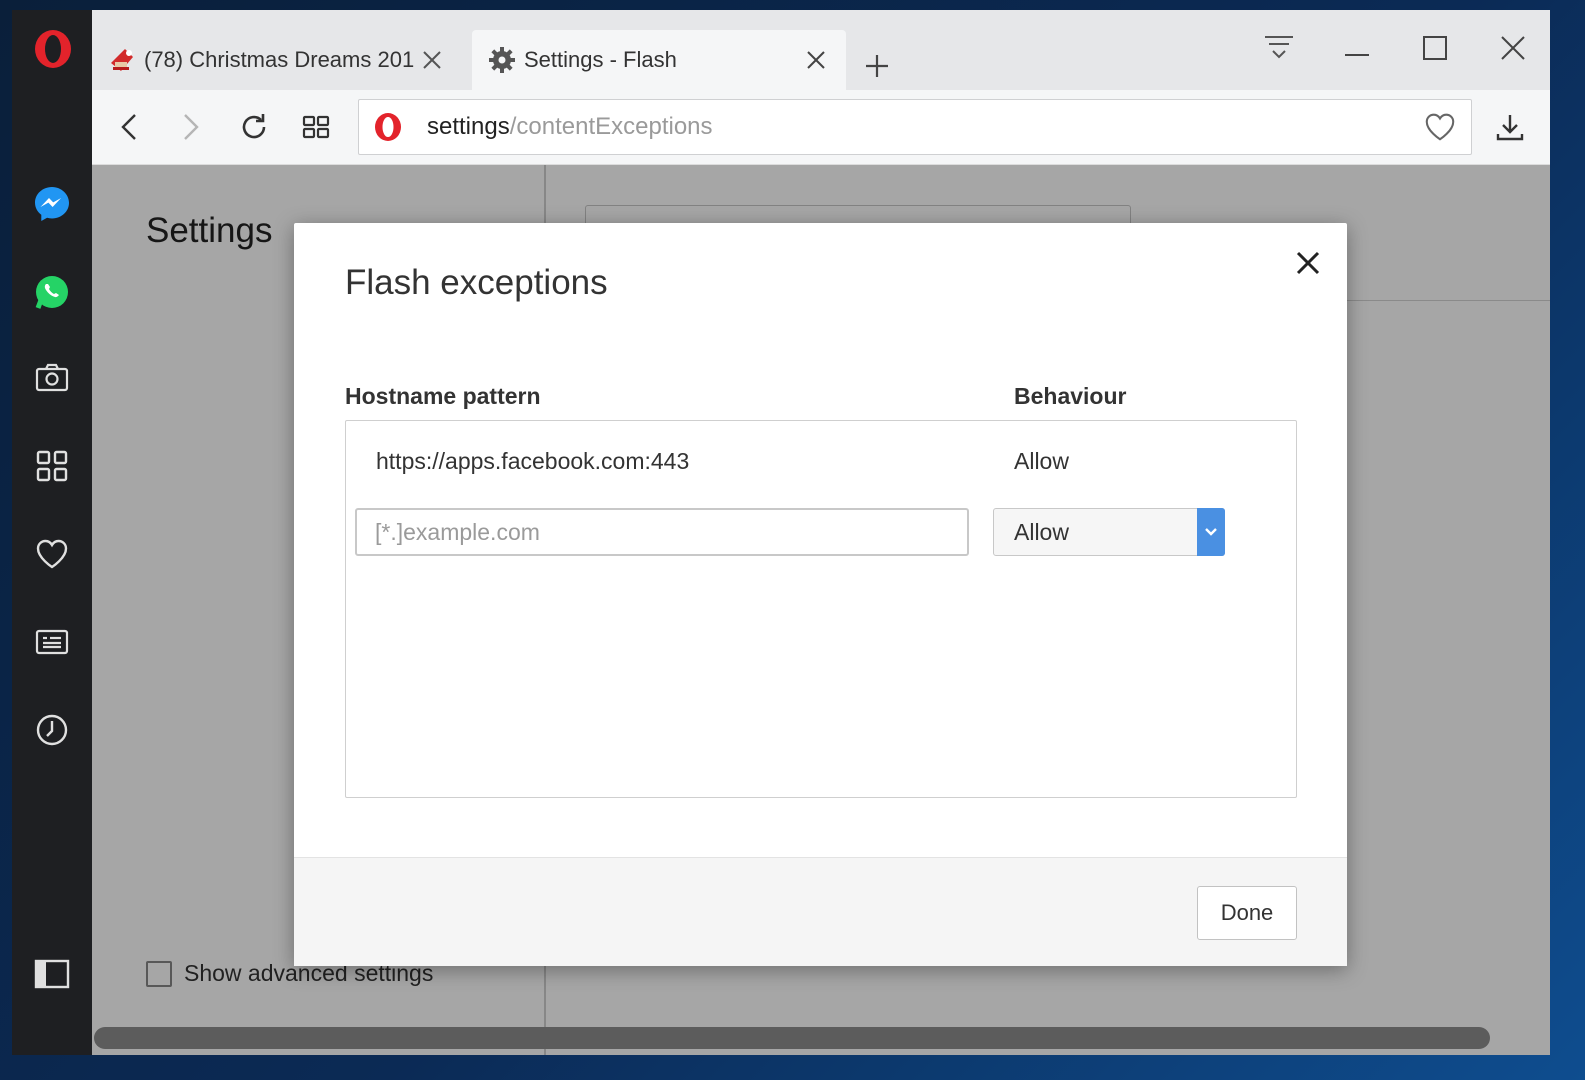  I want to click on tab-title: (78) Christmas Dreams 201, so click(279, 59).